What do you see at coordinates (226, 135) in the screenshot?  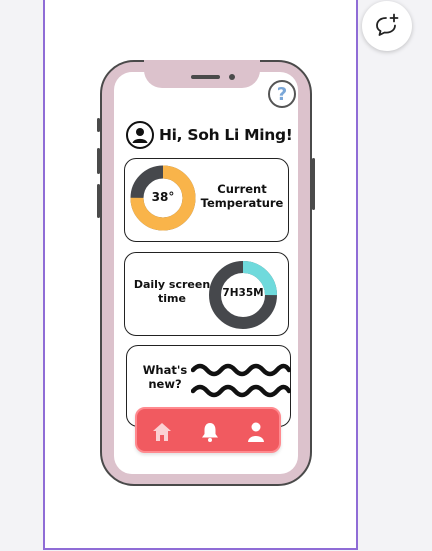 I see `greeting-text: Hi, Soh Li Ming!` at bounding box center [226, 135].